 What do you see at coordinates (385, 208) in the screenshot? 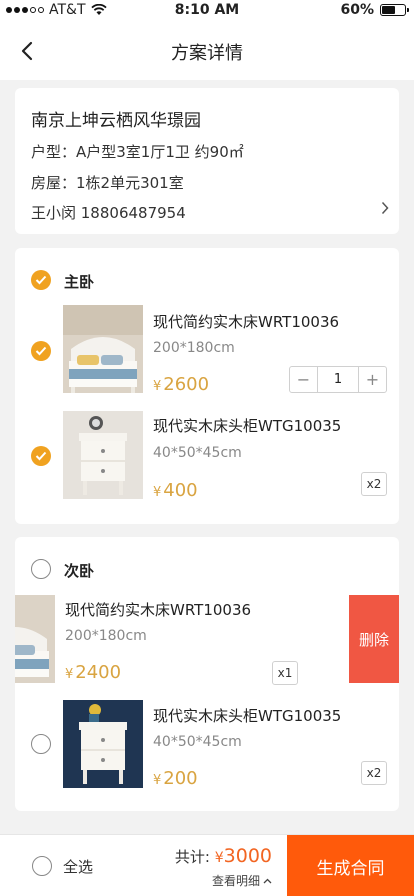
I see `chevron-right-icon` at bounding box center [385, 208].